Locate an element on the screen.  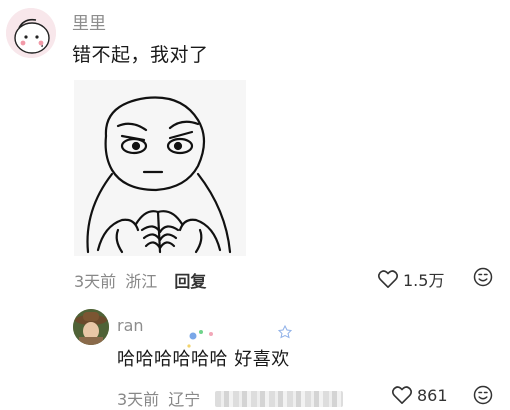
reply-avatar is located at coordinates (91, 327).